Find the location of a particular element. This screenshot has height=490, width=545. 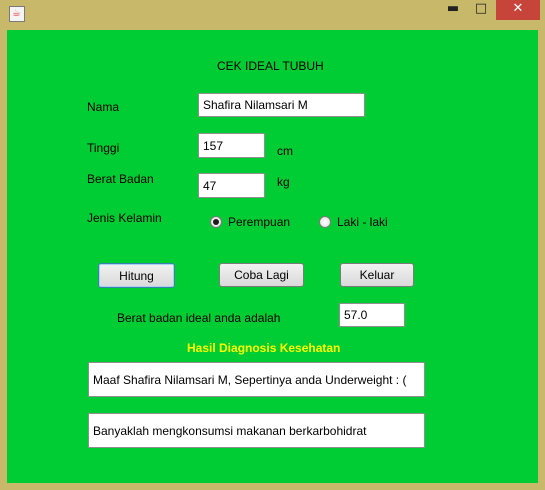

diagnosis-title: Hasil Diagnosis Kesehatan is located at coordinates (264, 348).